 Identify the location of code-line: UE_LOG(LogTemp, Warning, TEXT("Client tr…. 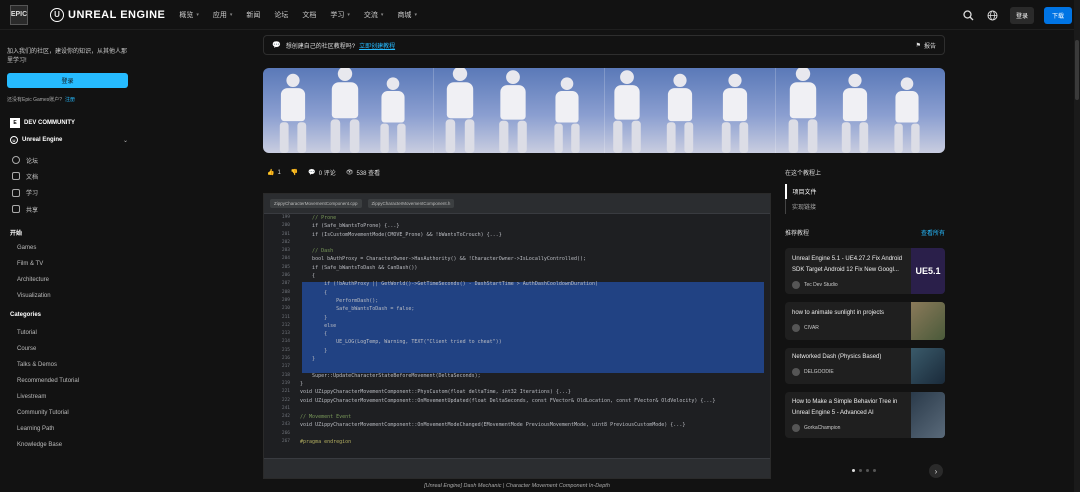
(398, 342).